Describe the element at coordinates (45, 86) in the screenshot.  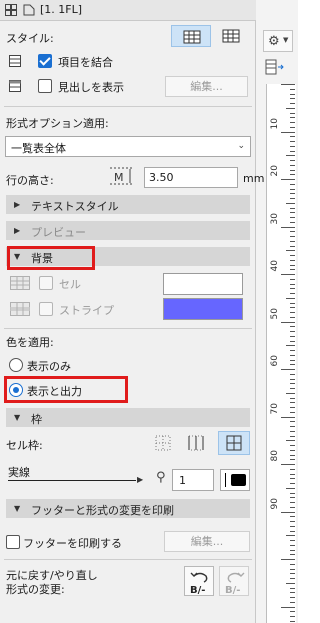
I see `show-headers-checkbox` at that location.